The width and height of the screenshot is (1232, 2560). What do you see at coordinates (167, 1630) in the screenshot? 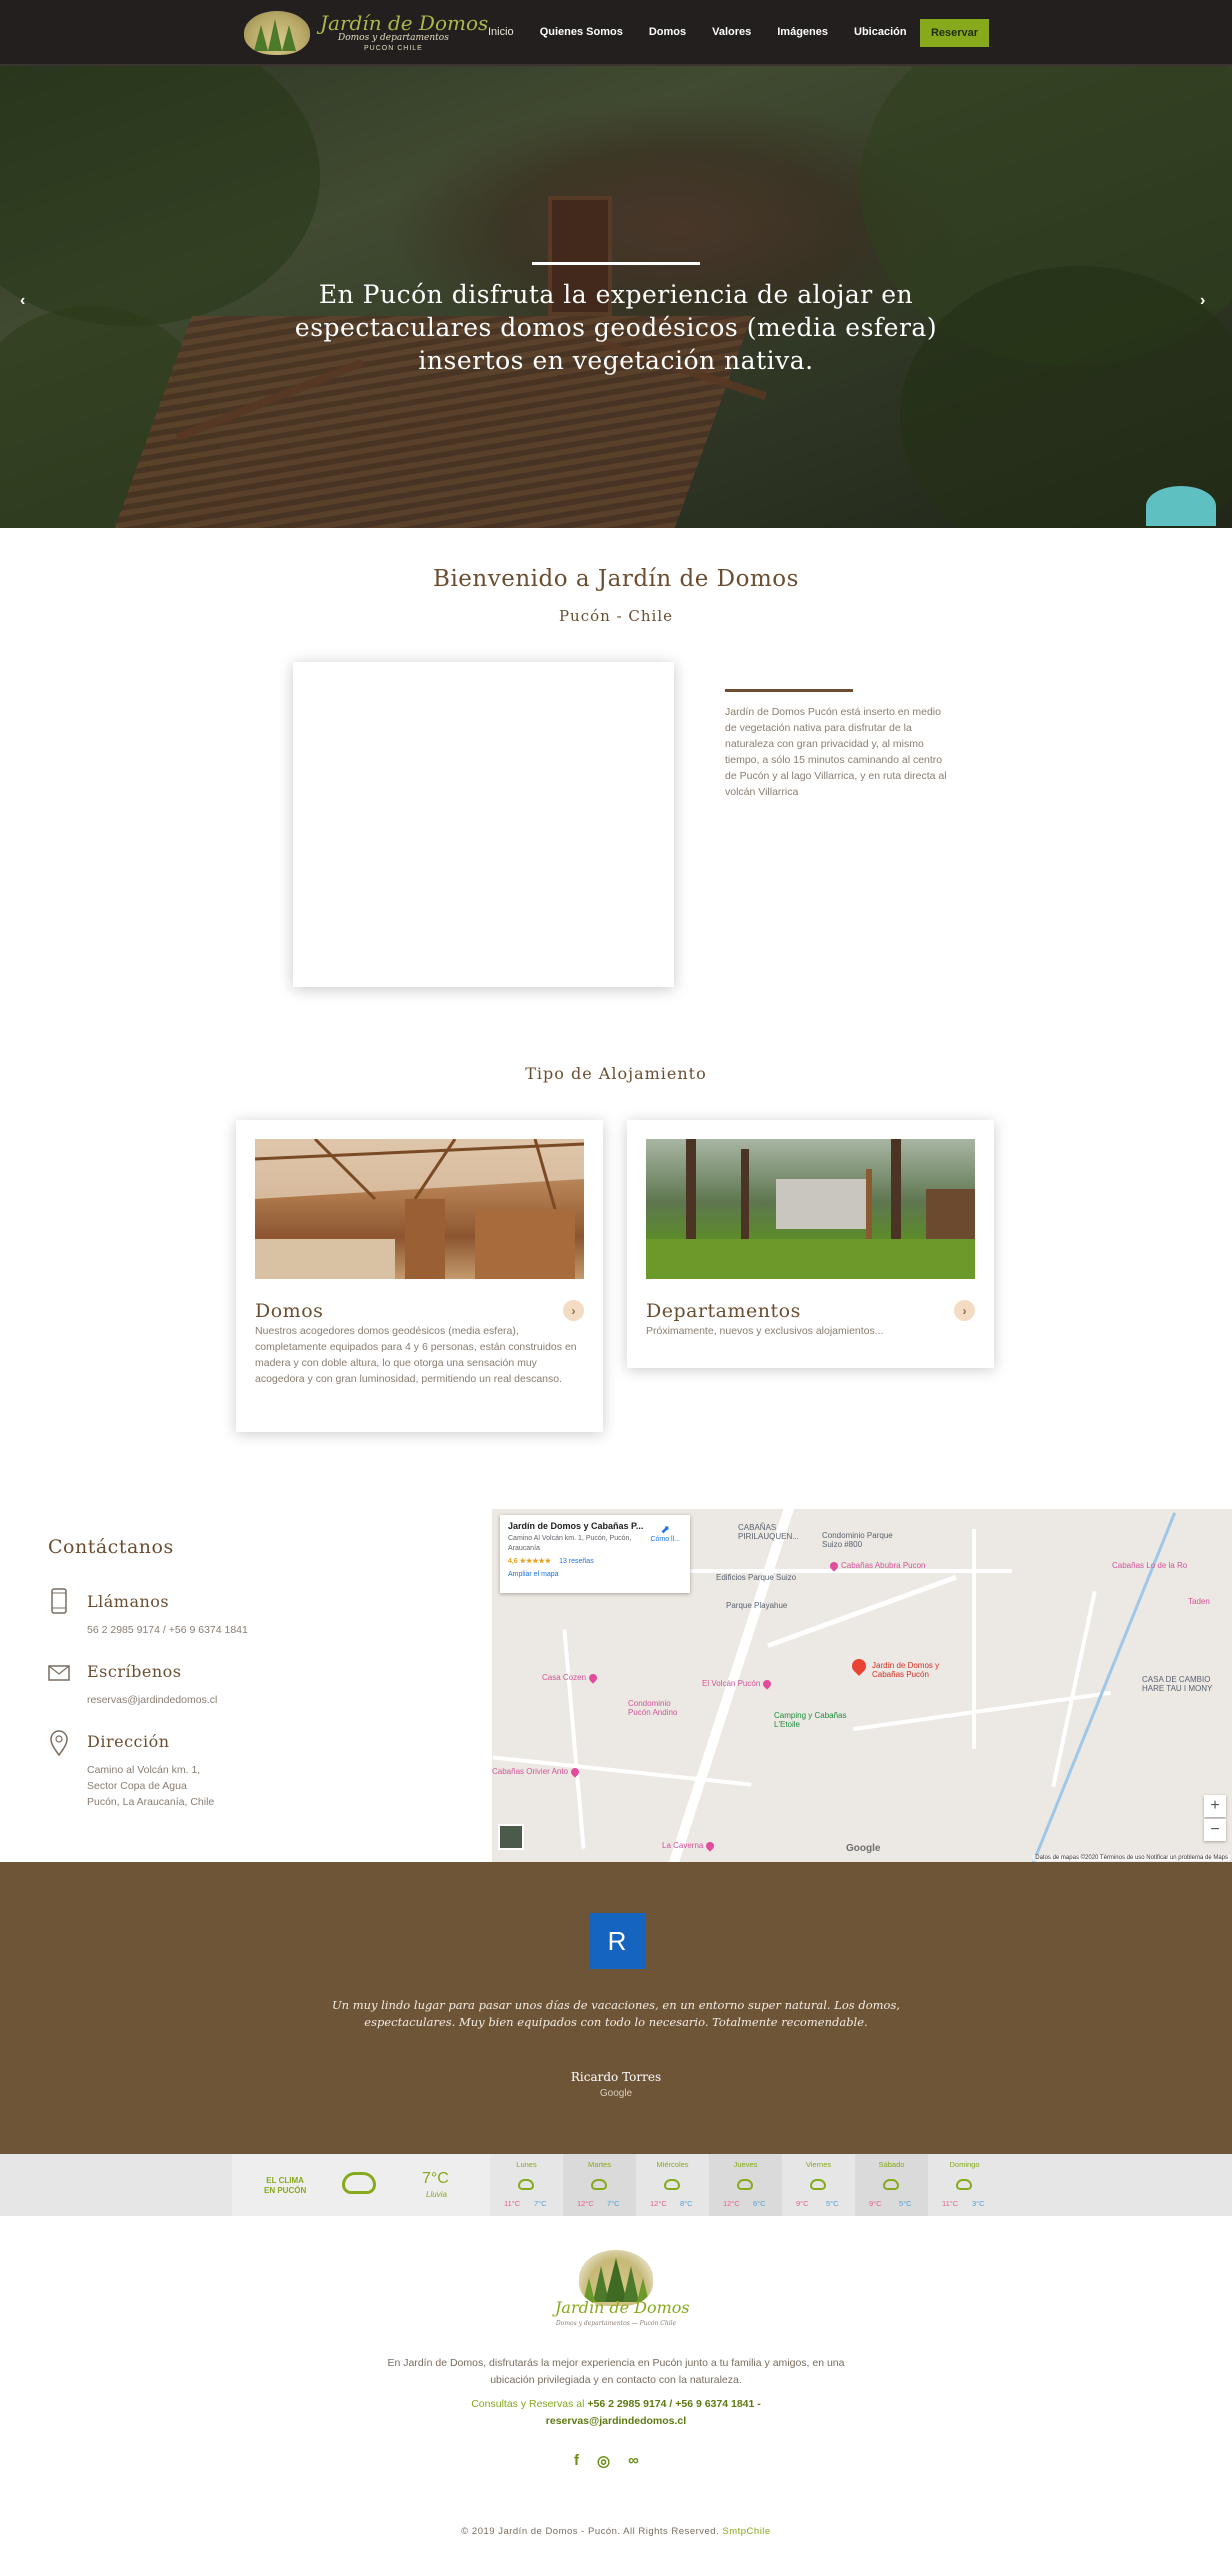
I see `phone-value: 56 2 2985 9174 / +56 9 6374 1841` at bounding box center [167, 1630].